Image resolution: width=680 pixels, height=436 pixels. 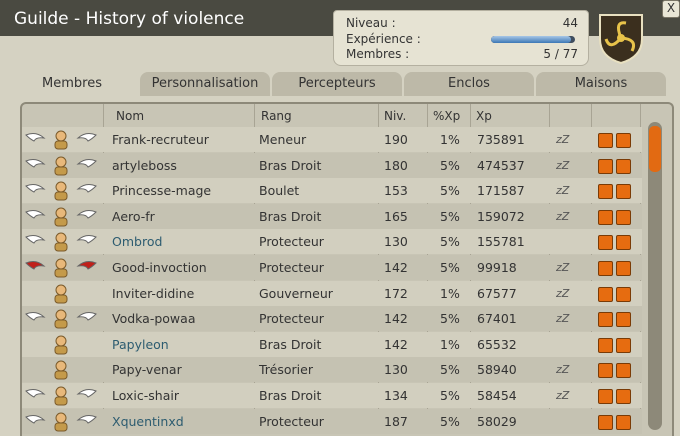 What do you see at coordinates (332, 293) in the screenshot?
I see `table-row: Inviter-didine Gouverneur 172 1% 67577 zZ` at bounding box center [332, 293].